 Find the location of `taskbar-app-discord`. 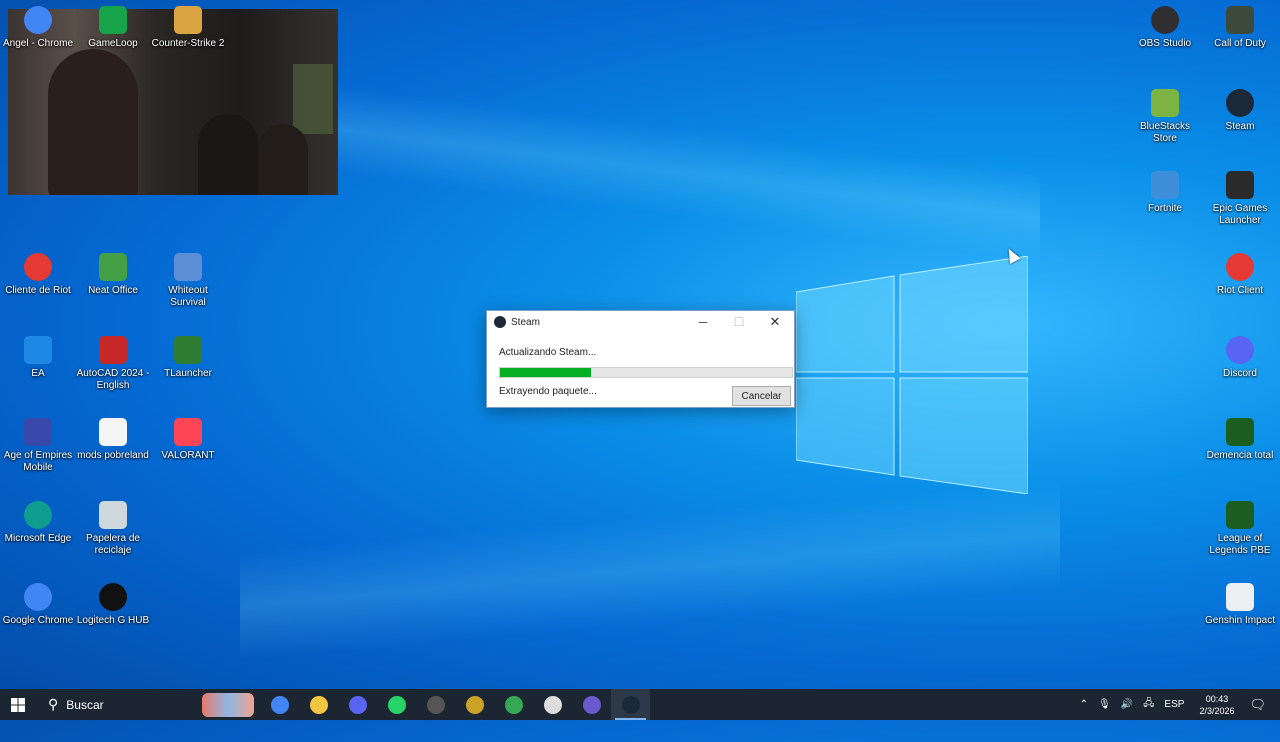

taskbar-app-discord is located at coordinates (357, 704).